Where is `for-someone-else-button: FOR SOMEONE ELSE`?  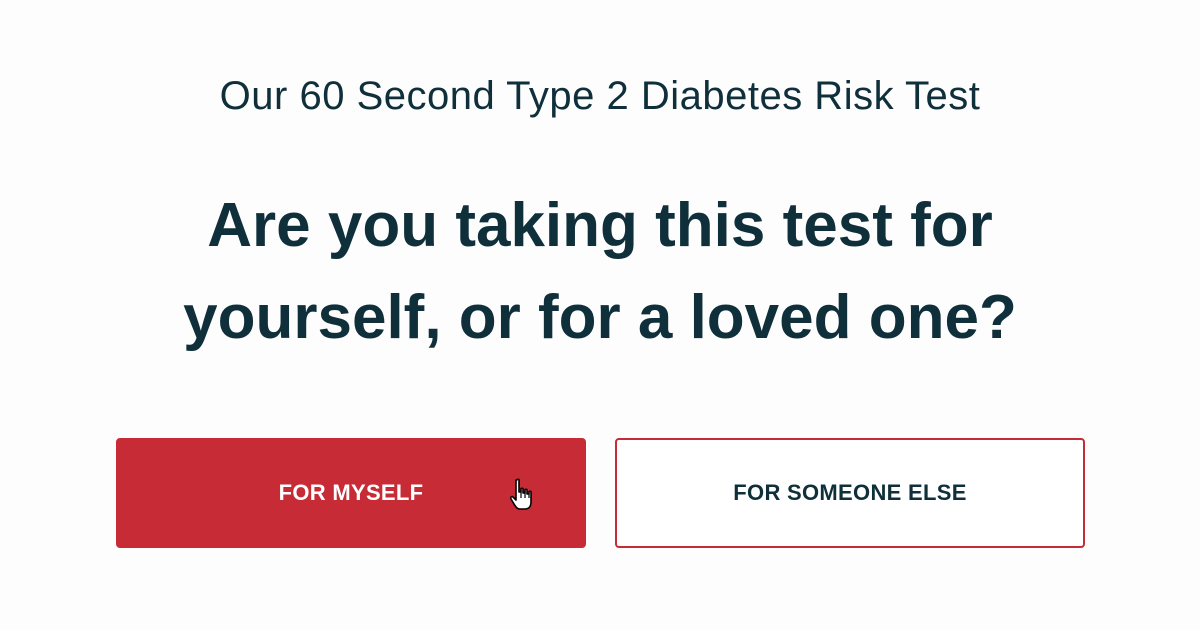
for-someone-else-button: FOR SOMEONE ELSE is located at coordinates (850, 493).